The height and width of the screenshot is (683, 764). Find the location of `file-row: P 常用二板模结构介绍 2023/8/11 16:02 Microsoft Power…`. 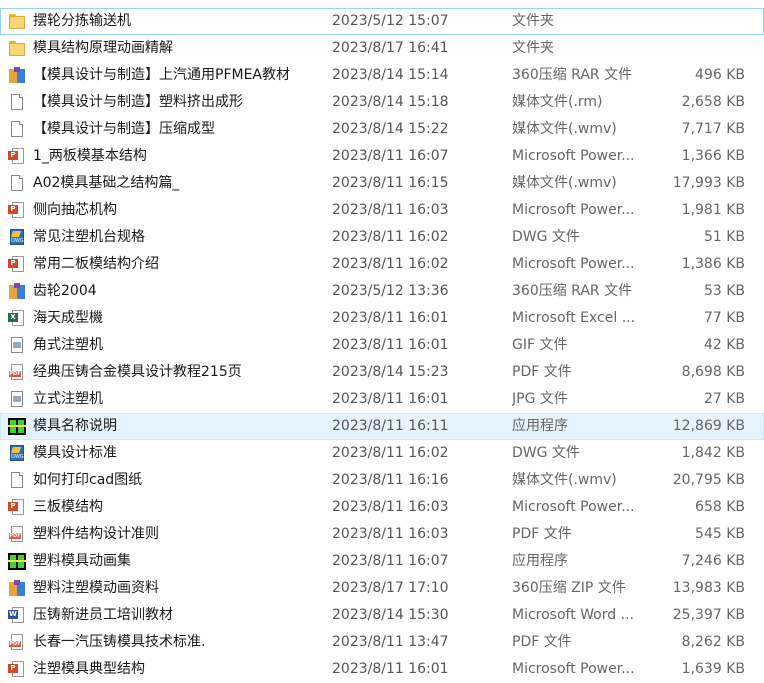

file-row: P 常用二板模结构介绍 2023/8/11 16:02 Microsoft Power… is located at coordinates (382, 264).